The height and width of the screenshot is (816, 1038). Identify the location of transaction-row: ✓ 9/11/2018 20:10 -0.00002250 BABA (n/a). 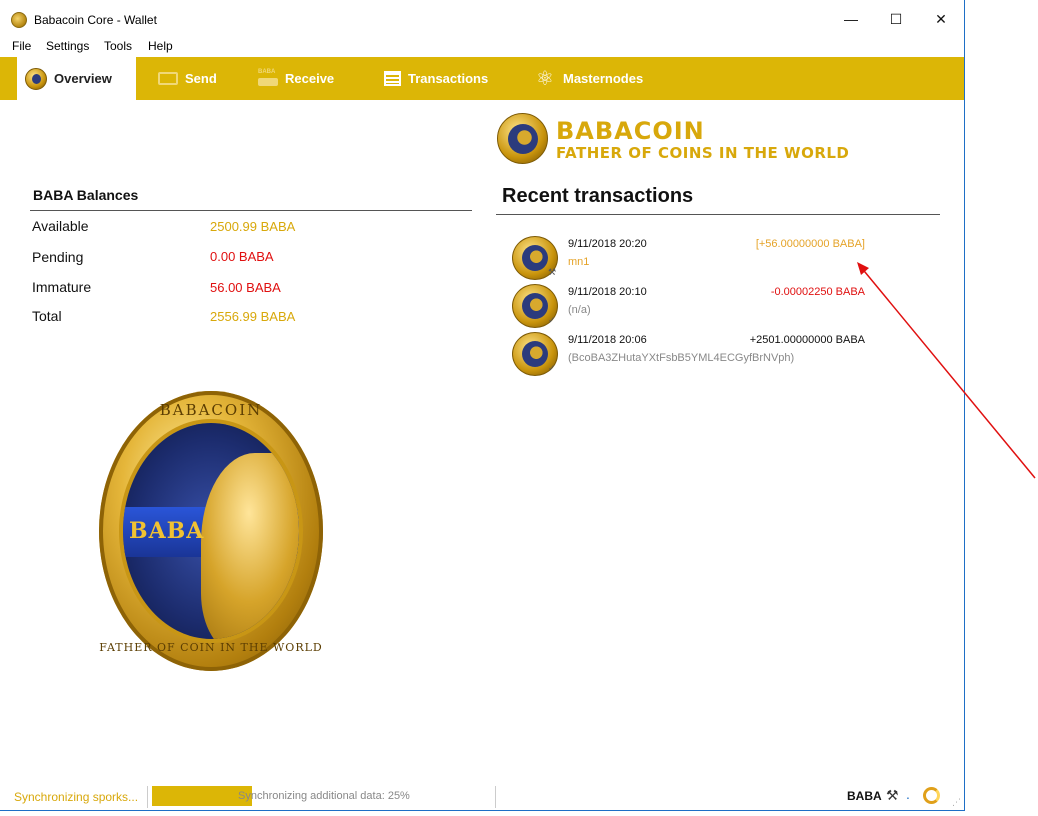
(692, 307).